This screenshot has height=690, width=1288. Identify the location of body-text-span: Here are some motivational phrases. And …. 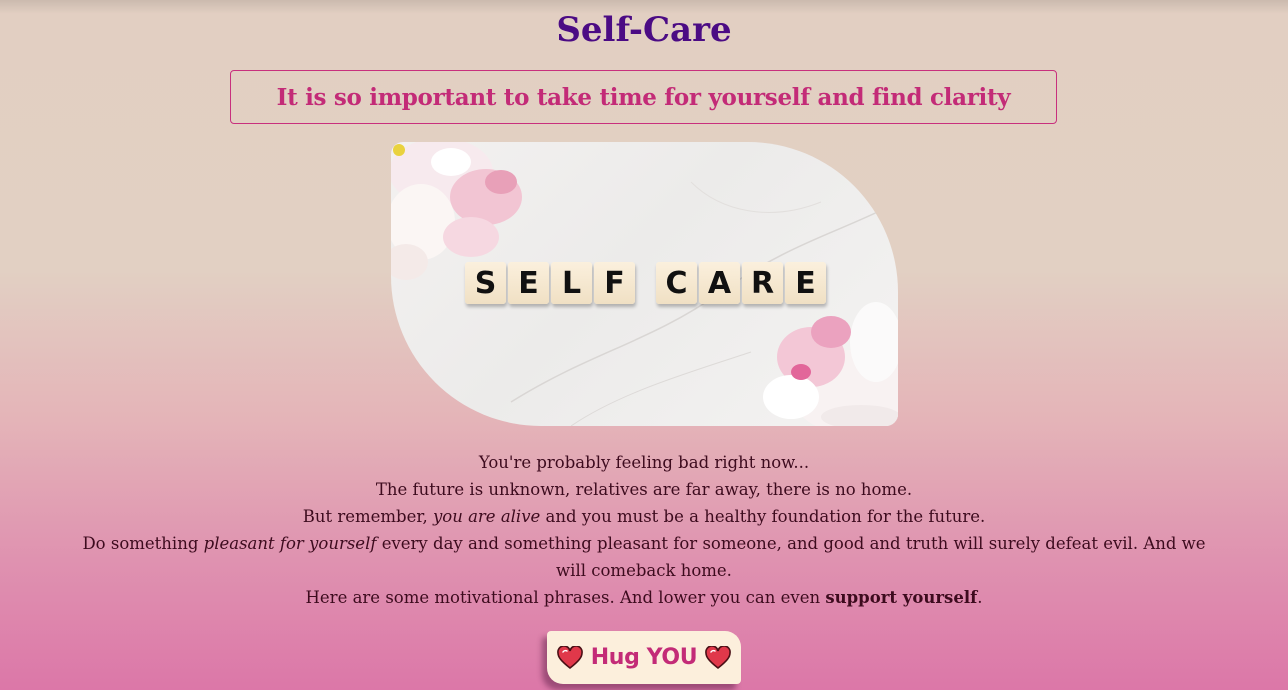
(565, 597).